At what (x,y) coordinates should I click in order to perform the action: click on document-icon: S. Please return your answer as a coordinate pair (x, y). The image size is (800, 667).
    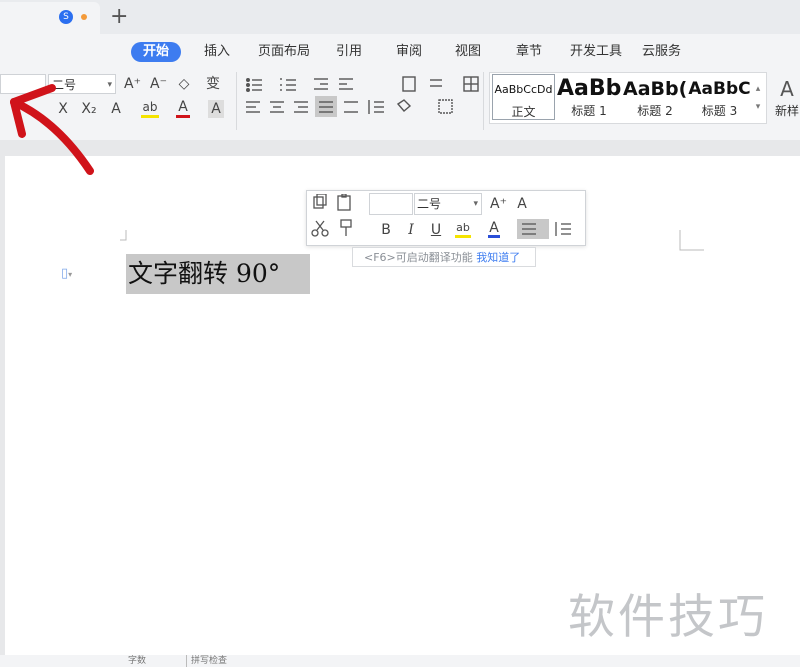
    Looking at the image, I should click on (66, 17).